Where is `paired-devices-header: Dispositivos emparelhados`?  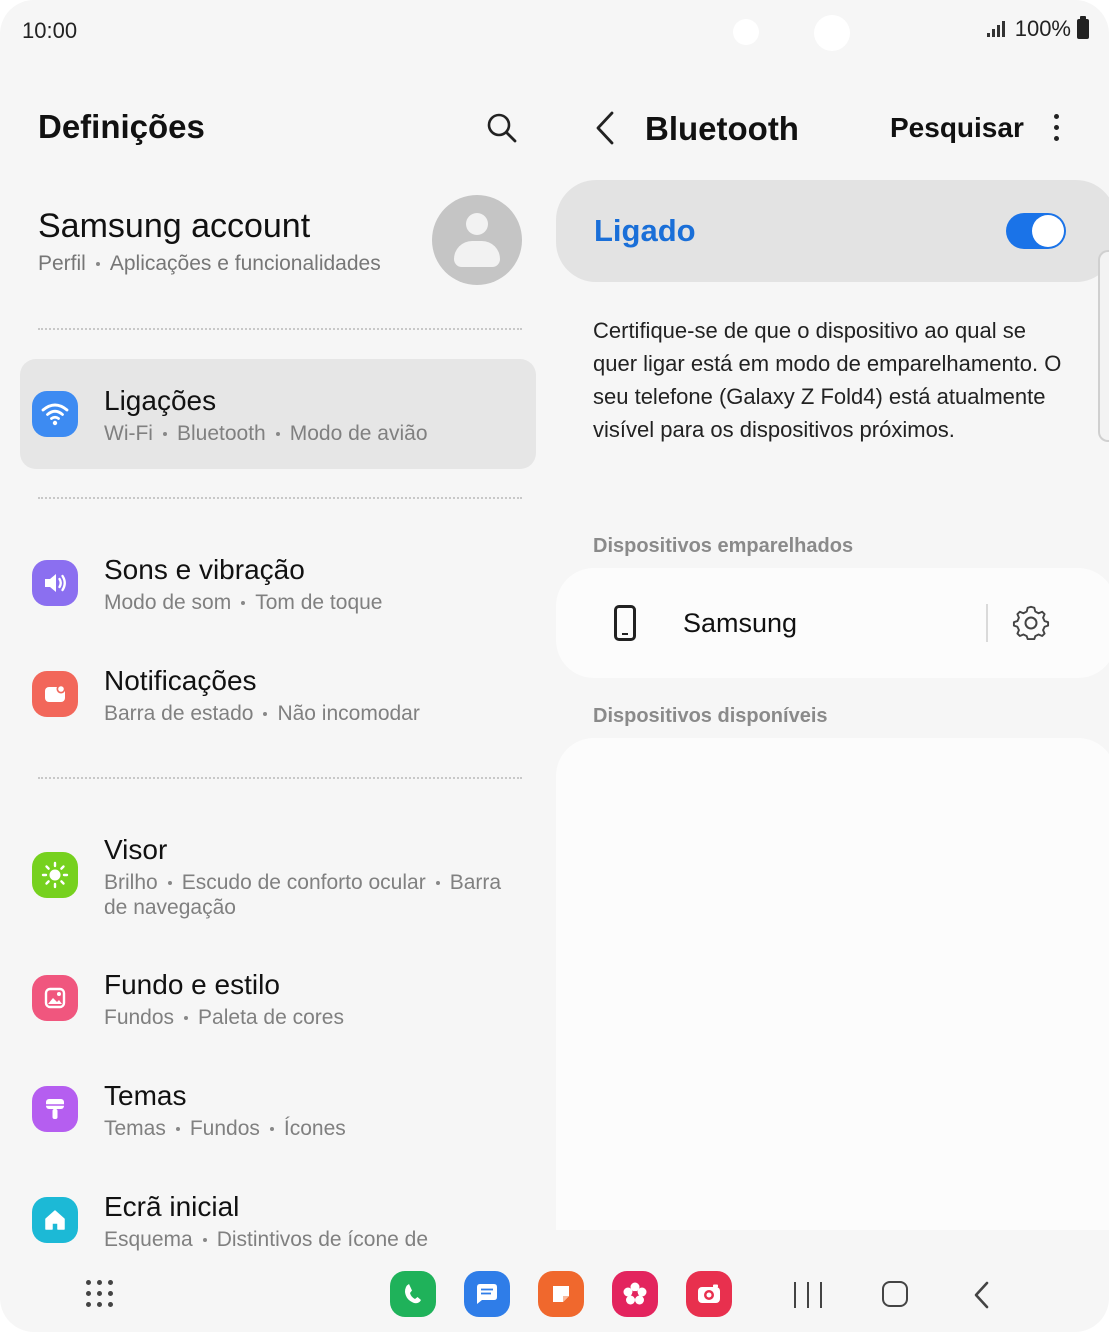
paired-devices-header: Dispositivos emparelhados is located at coordinates (723, 546).